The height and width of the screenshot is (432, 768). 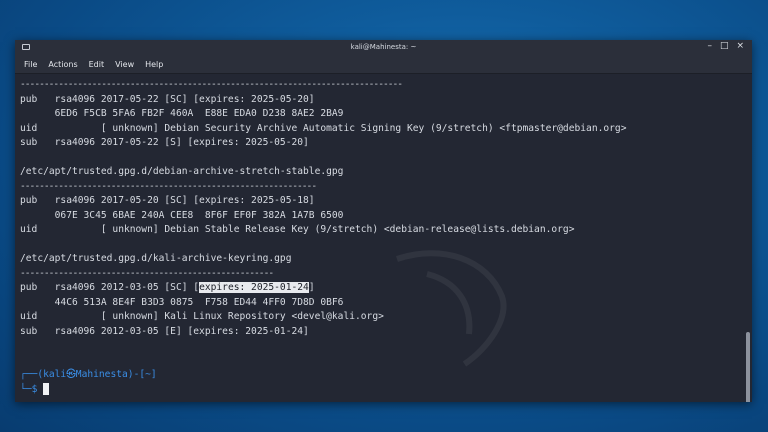 What do you see at coordinates (85, 374) in the screenshot?
I see `prompt-user-host: kali㉿Mahinesta` at bounding box center [85, 374].